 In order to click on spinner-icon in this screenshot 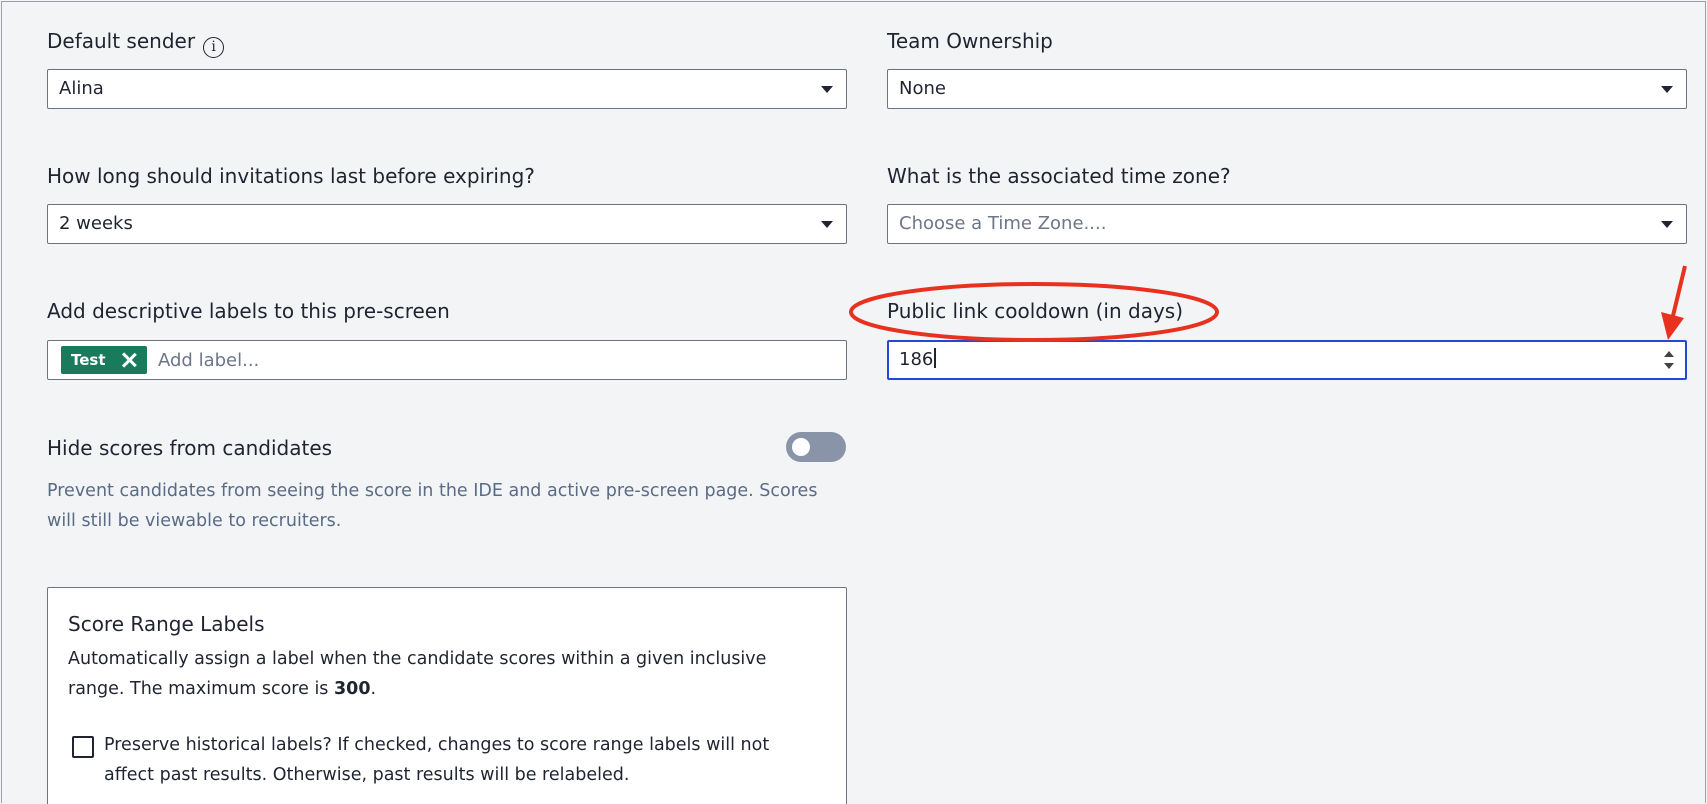, I will do `click(1669, 360)`.